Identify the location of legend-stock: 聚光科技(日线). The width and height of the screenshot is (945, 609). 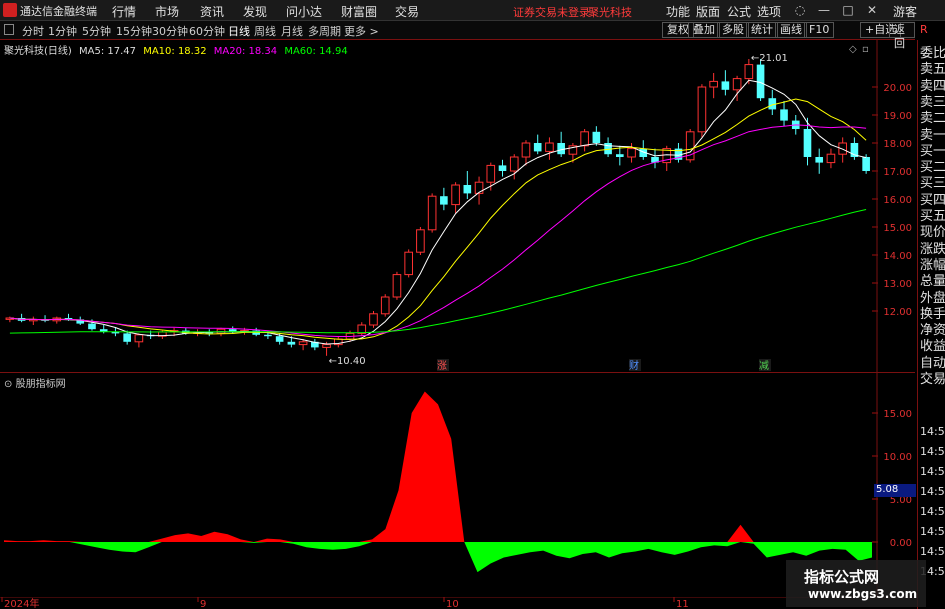
(38, 51).